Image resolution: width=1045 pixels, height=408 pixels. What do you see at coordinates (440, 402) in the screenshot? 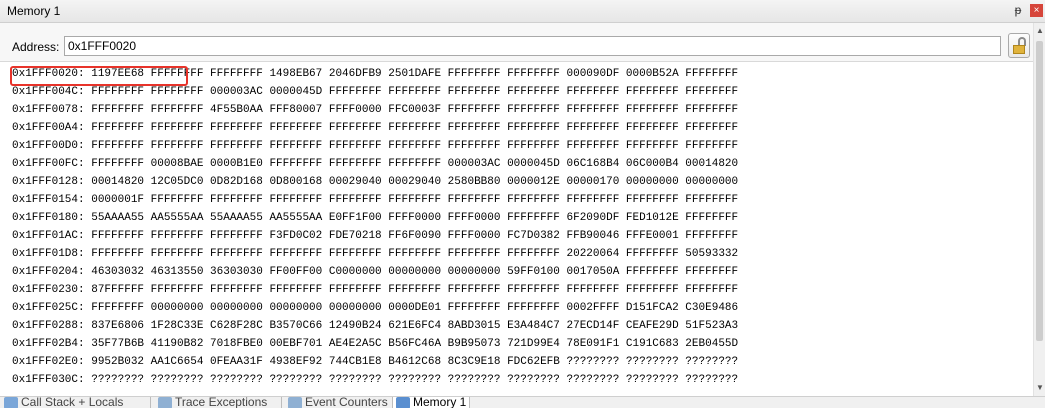
I see `tab-label: Memory 1` at bounding box center [440, 402].